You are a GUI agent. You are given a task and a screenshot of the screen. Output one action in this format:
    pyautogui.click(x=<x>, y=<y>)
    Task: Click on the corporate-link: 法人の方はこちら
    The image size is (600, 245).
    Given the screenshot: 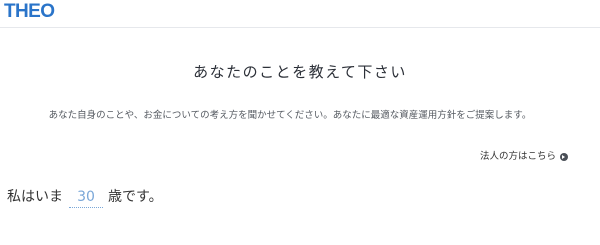 What is the action you would take?
    pyautogui.click(x=524, y=157)
    